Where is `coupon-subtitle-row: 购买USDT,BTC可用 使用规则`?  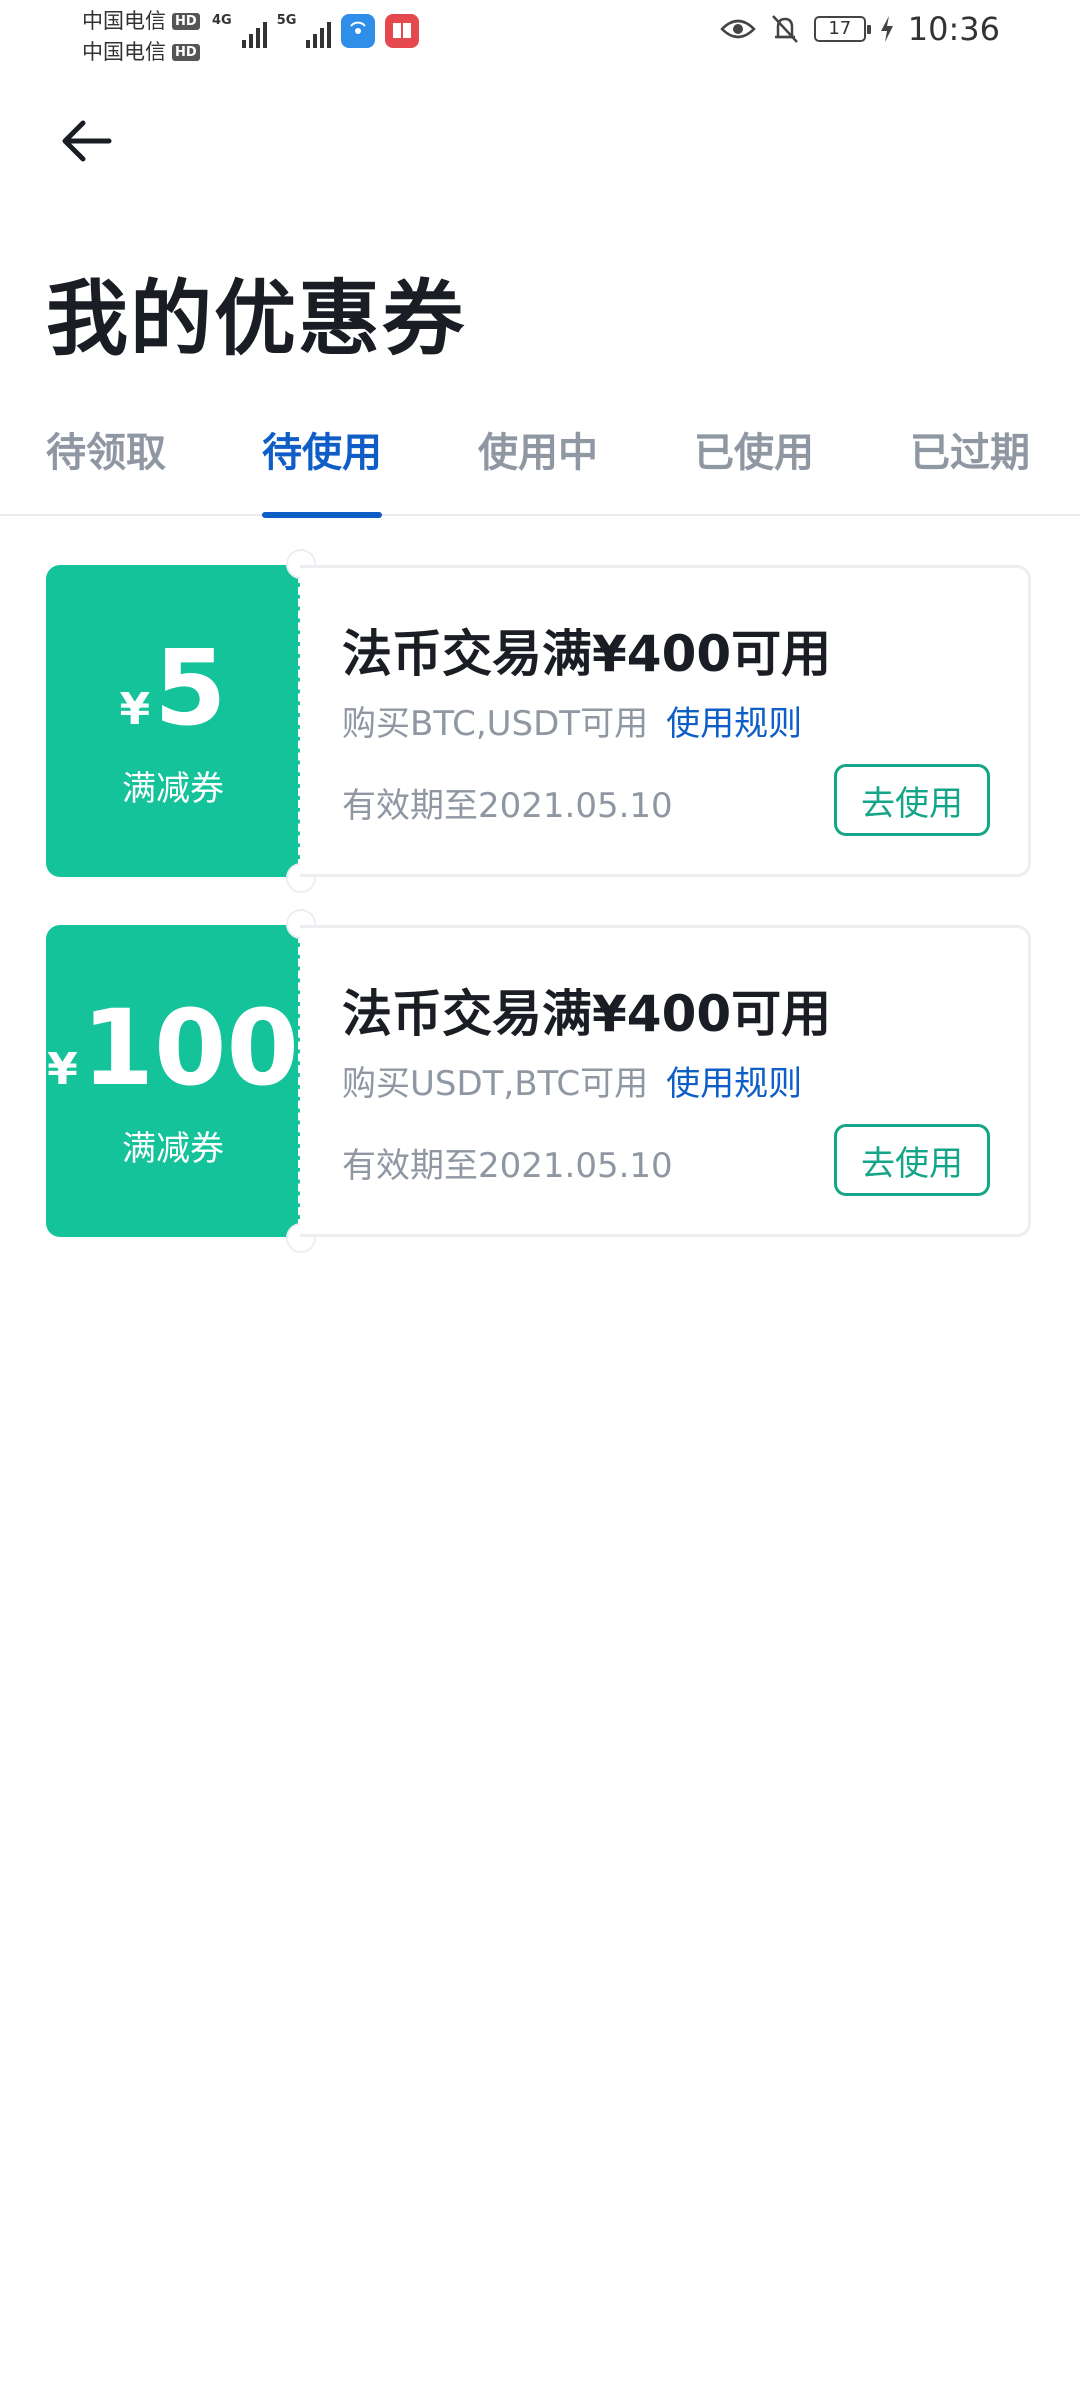
coupon-subtitle-row: 购买USDT,BTC可用 使用规则 is located at coordinates (572, 1080).